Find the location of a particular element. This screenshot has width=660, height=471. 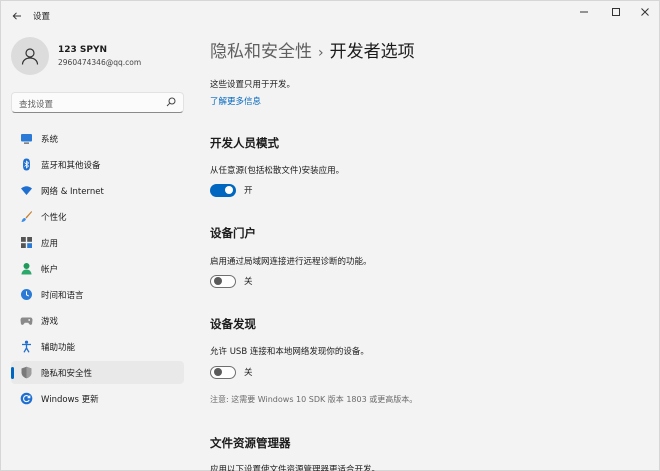

sidebar-item-label: 隐私和安全性 is located at coordinates (67, 373).